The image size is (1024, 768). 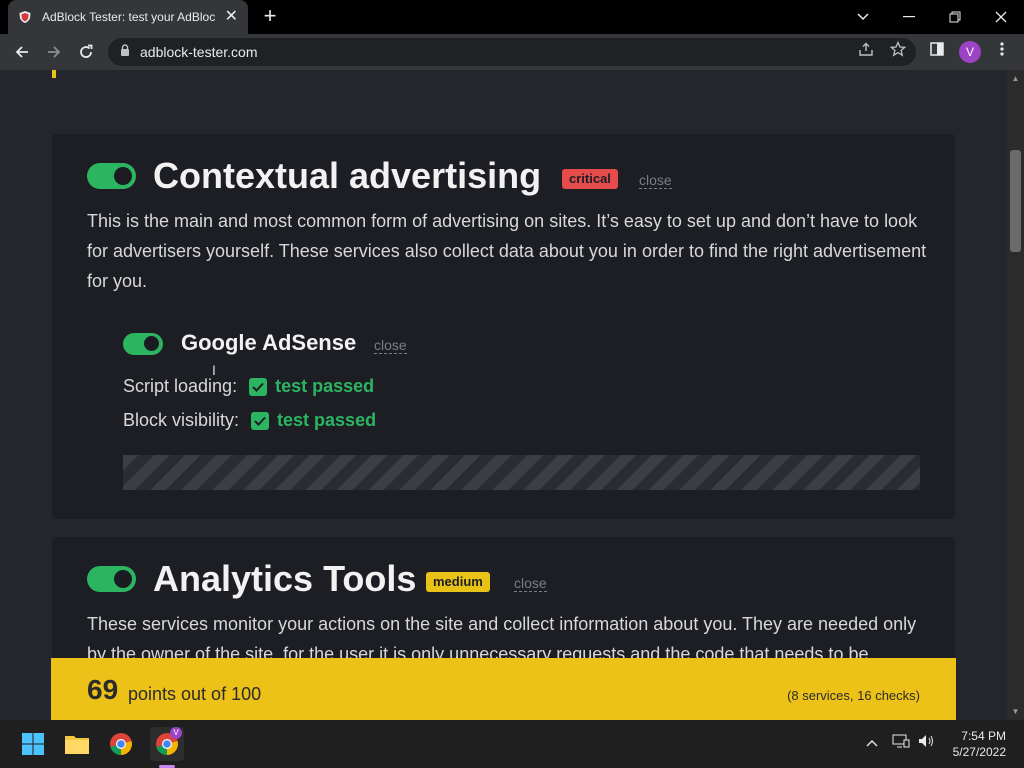 What do you see at coordinates (86, 52) in the screenshot?
I see `reload-icon` at bounding box center [86, 52].